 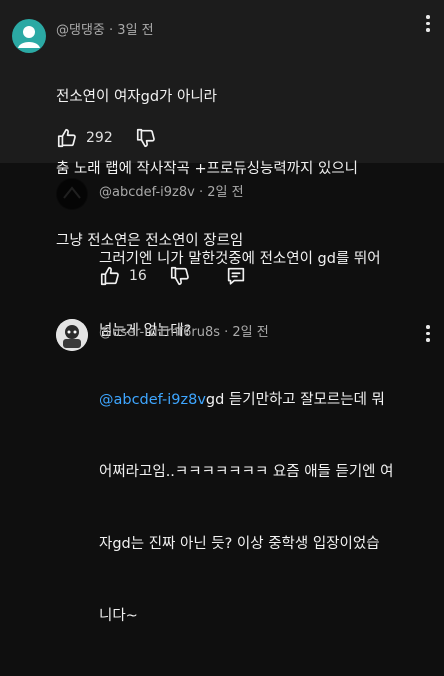 What do you see at coordinates (137, 97) in the screenshot?
I see `comment-line: 전소연이 여자gd가 아니라` at bounding box center [137, 97].